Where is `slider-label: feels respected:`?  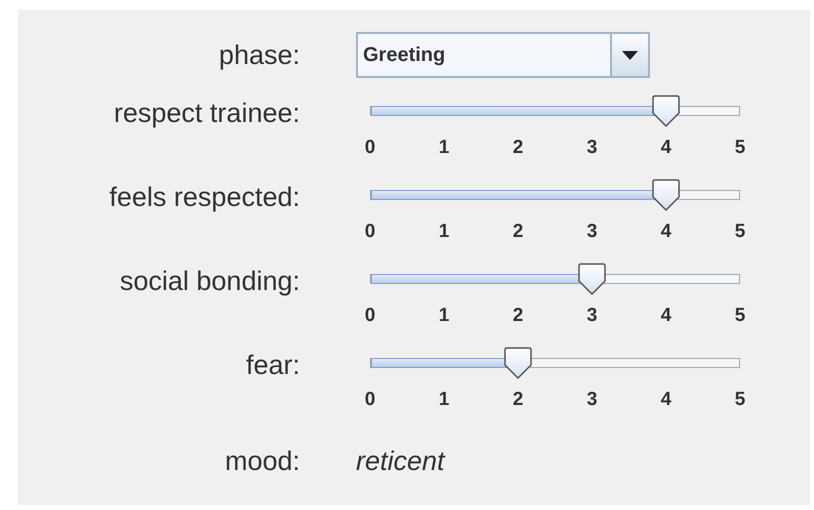
slider-label: feels respected: is located at coordinates (204, 197).